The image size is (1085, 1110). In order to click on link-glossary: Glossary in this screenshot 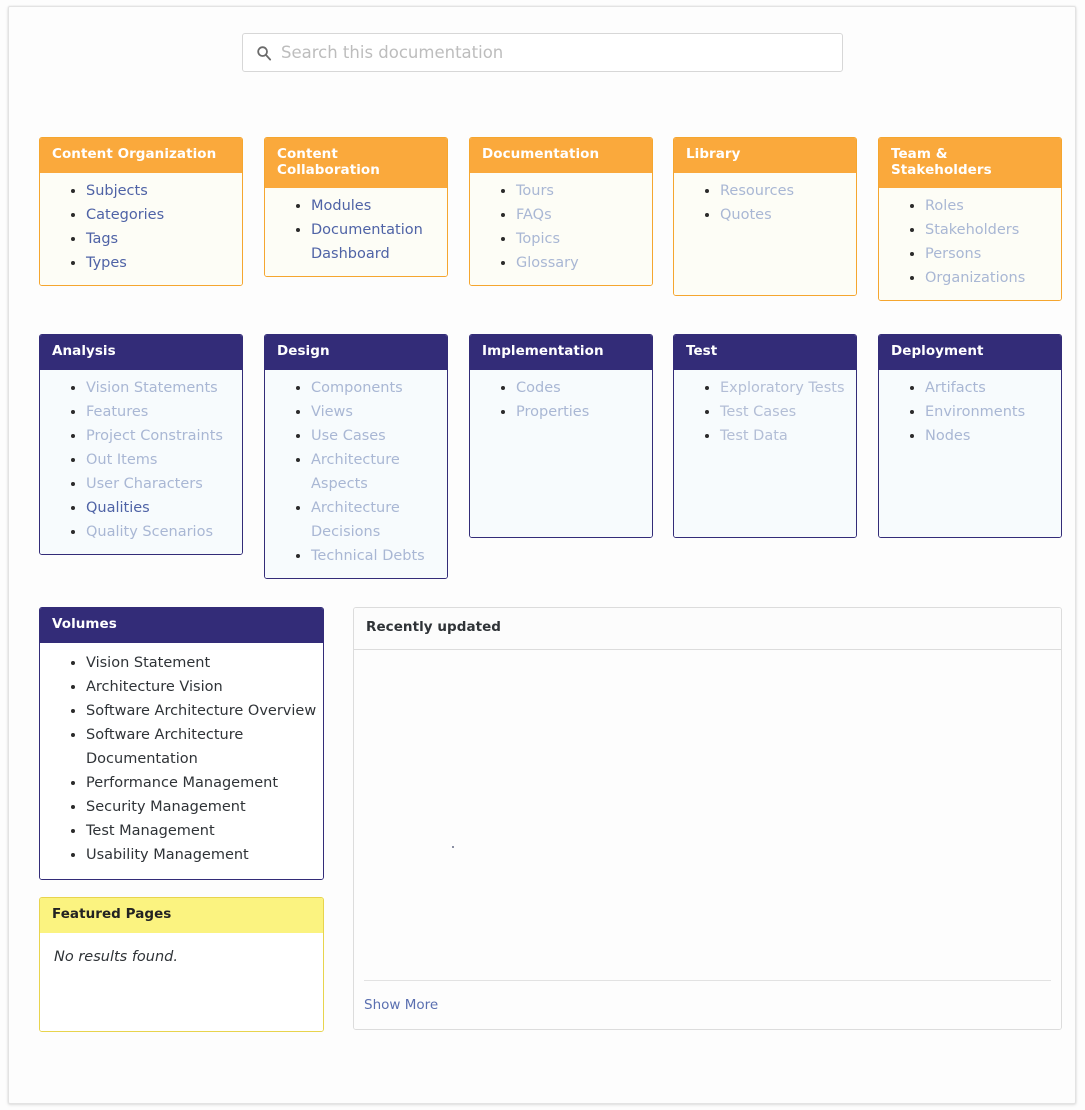, I will do `click(547, 263)`.